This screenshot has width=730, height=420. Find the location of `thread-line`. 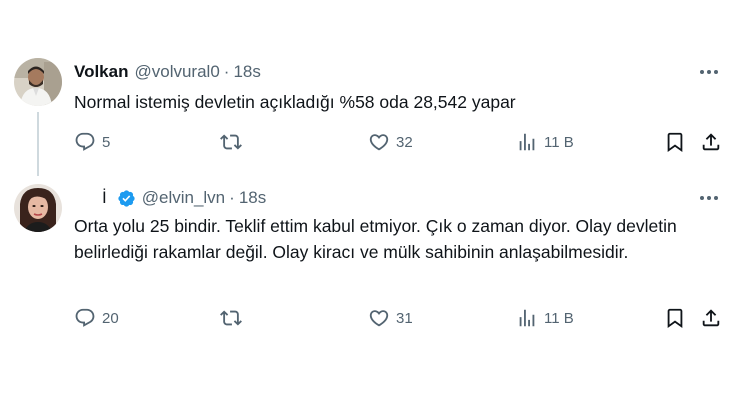

thread-line is located at coordinates (38, 144).